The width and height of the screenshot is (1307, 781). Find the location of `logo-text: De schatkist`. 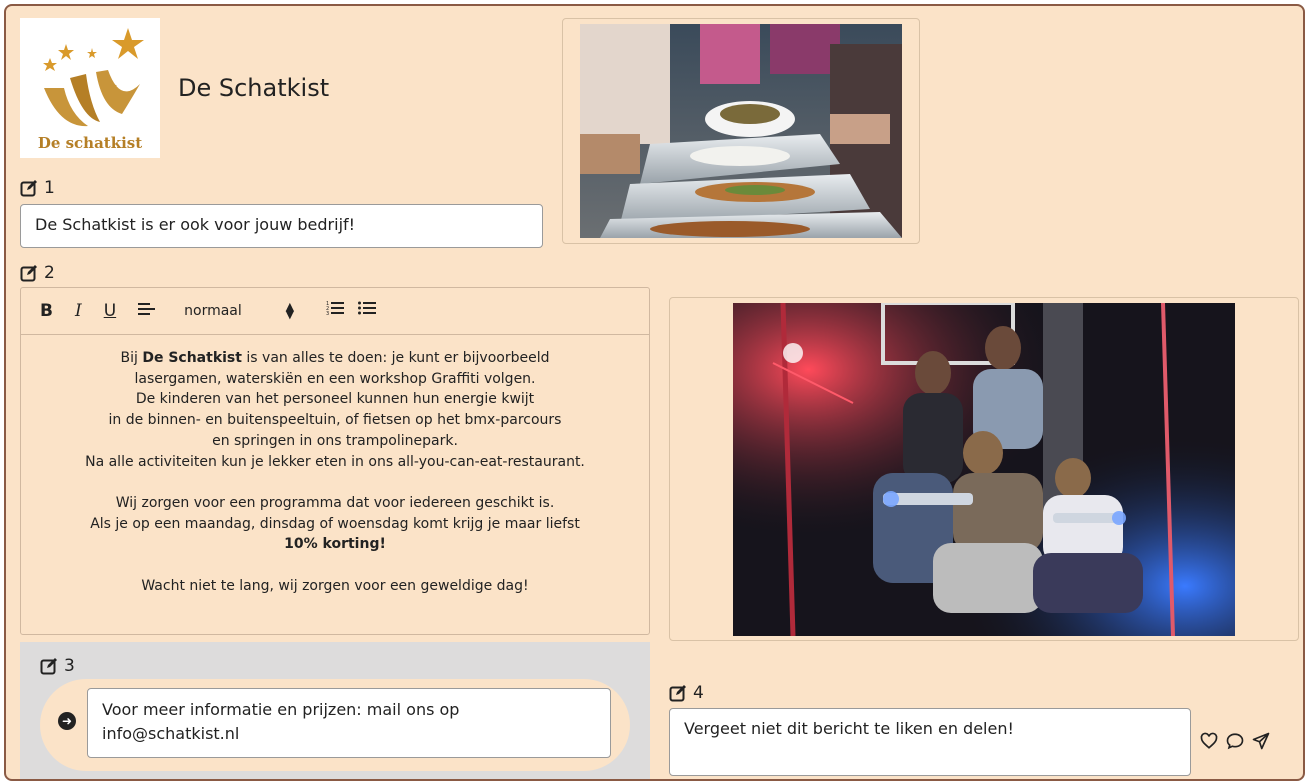

logo-text: De schatkist is located at coordinates (90, 143).